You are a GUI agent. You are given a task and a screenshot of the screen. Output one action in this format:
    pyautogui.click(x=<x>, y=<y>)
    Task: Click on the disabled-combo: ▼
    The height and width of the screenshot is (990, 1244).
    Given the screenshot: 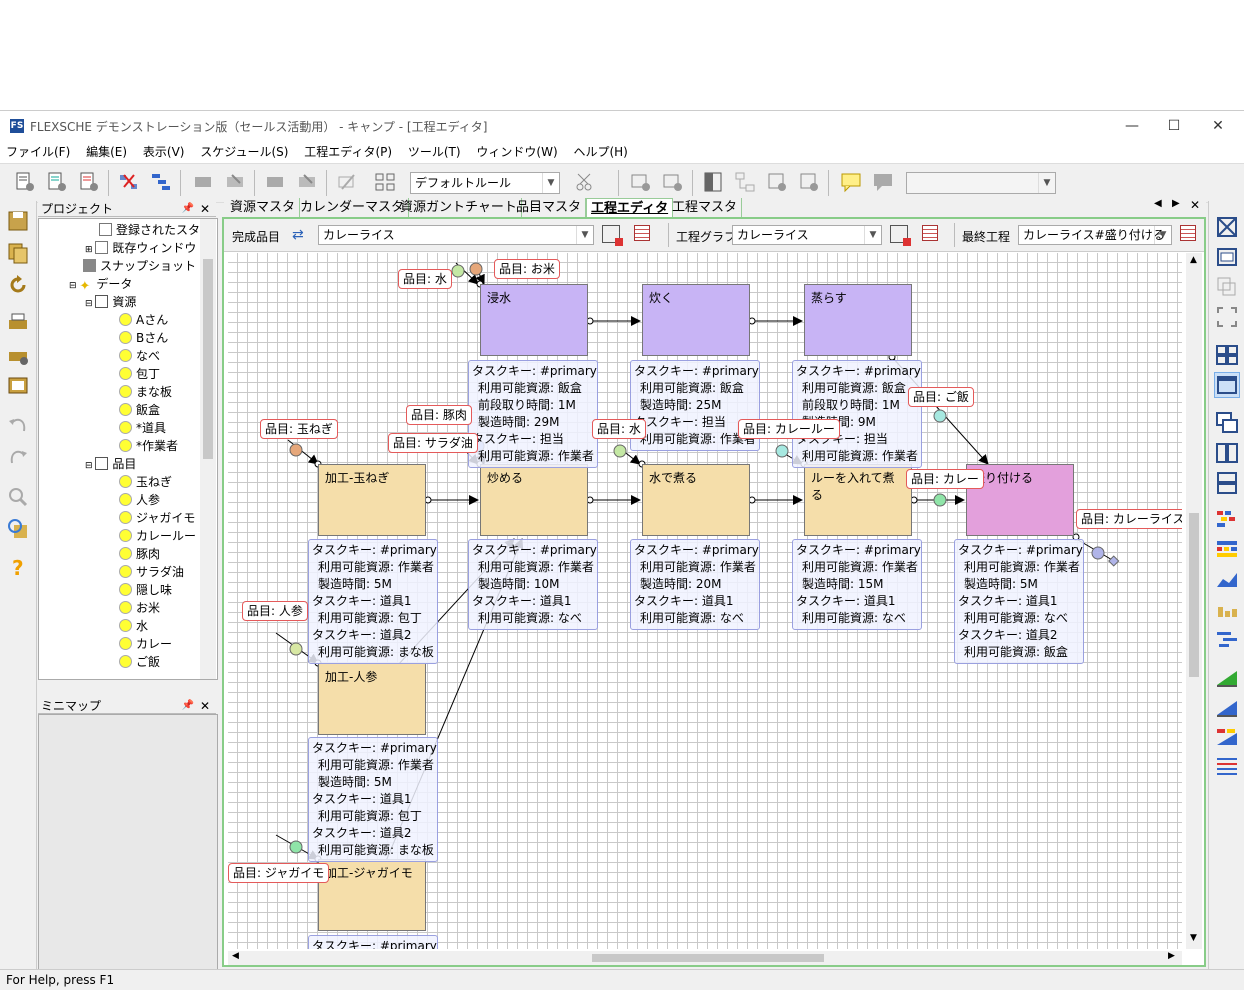 What is the action you would take?
    pyautogui.click(x=981, y=183)
    